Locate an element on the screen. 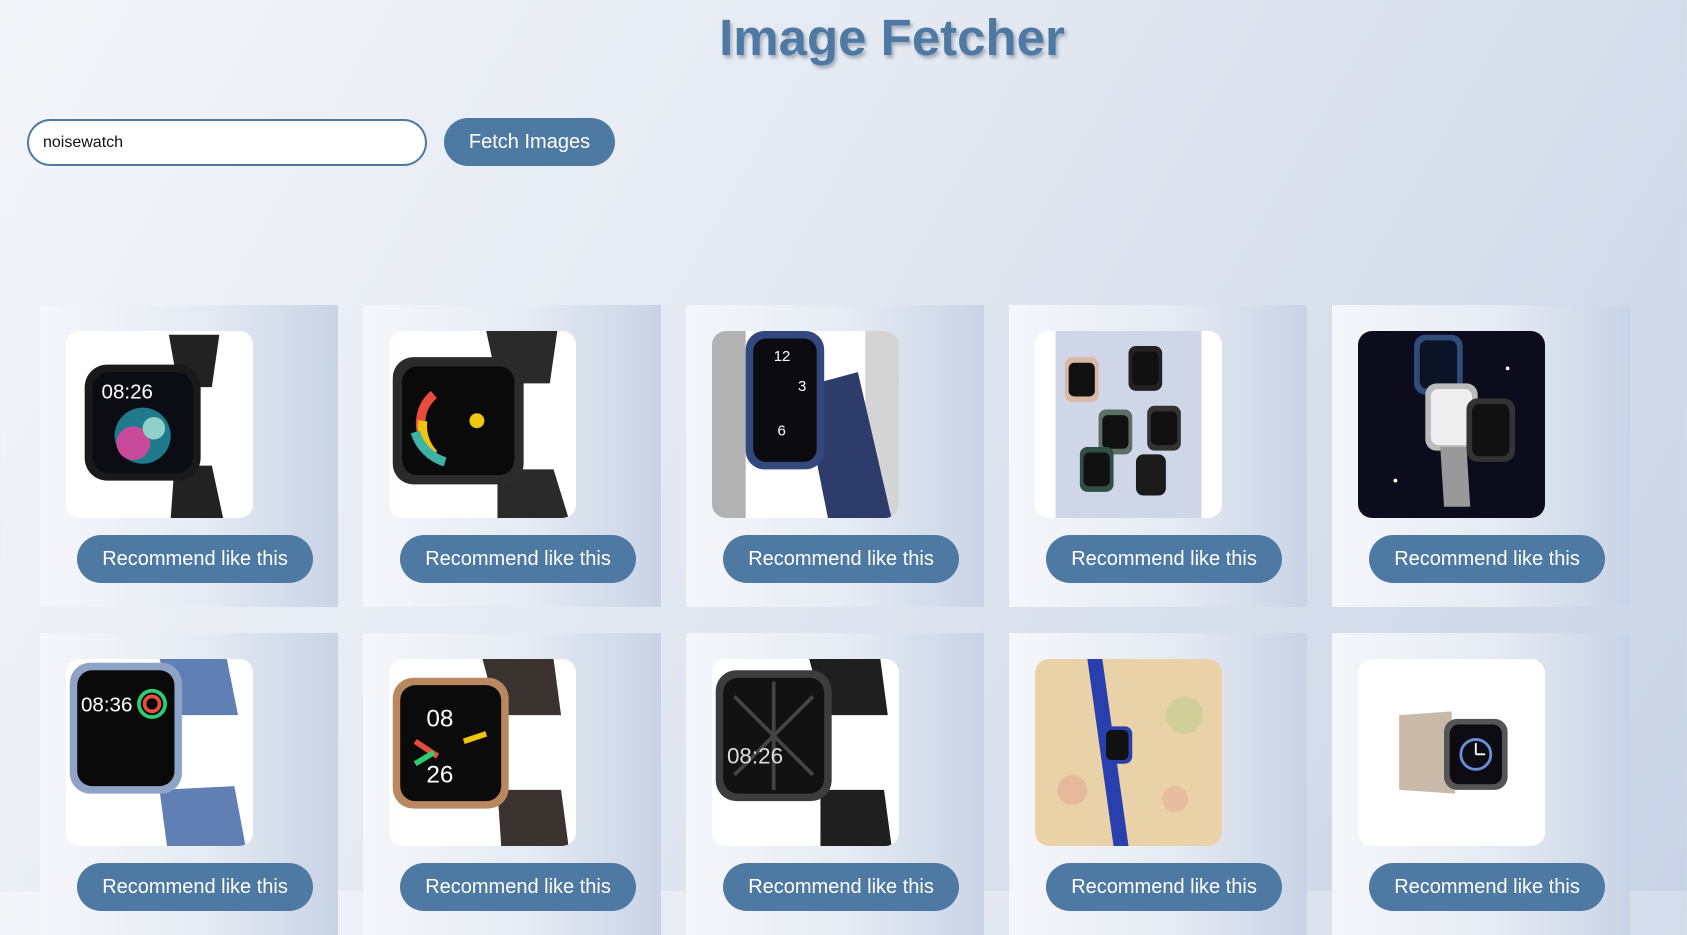 Image resolution: width=1687 pixels, height=935 pixels. watch-image: 08 26 is located at coordinates (482, 752).